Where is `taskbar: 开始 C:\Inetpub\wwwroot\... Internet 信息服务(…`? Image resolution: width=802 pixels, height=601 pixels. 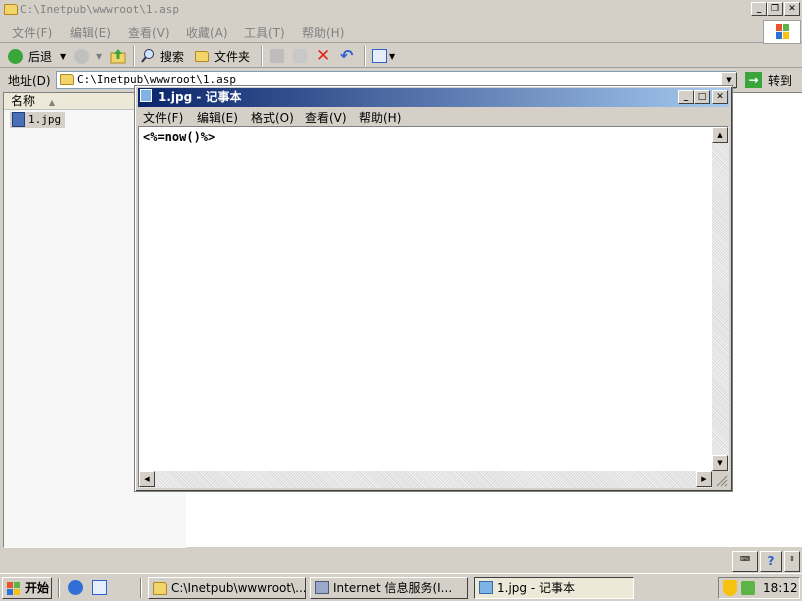
taskbar: 开始 C:\Inetpub\wwwroot\... Internet 信息服务(… is located at coordinates (401, 587).